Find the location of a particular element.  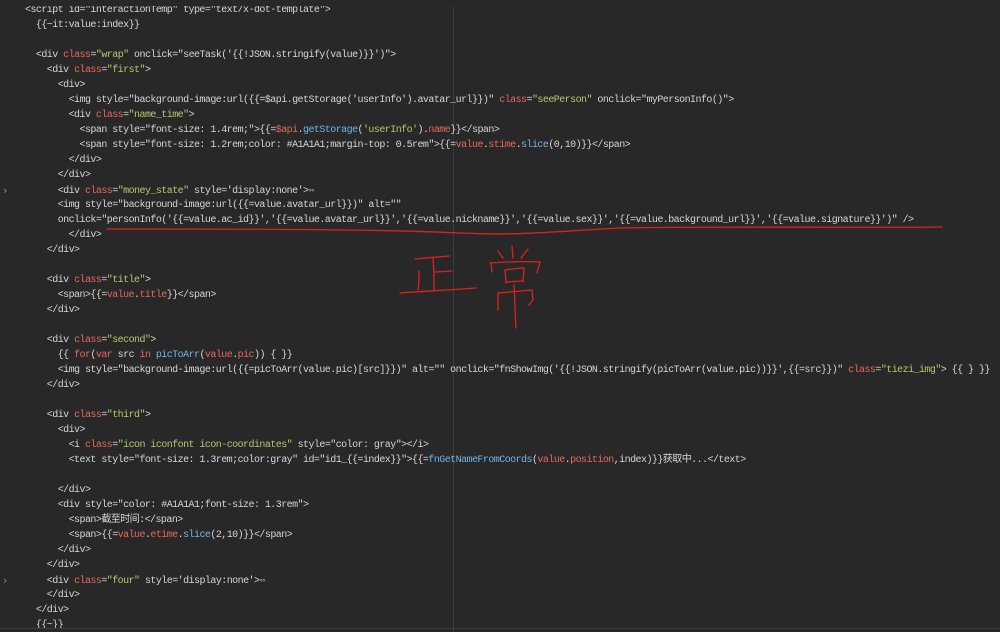

code-text: {{ is located at coordinates (50, 355).